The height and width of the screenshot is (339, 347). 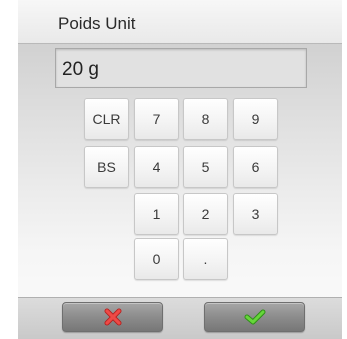 I want to click on key-clear: CLR, so click(x=106, y=119).